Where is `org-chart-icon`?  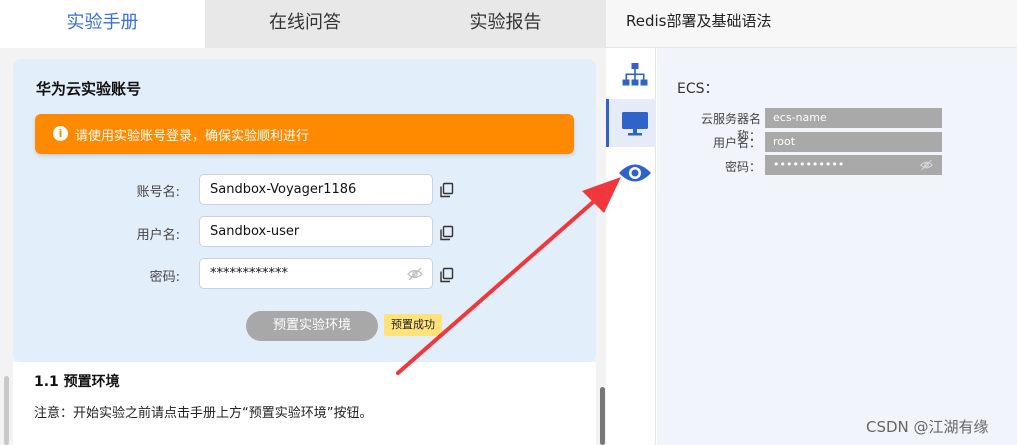
org-chart-icon is located at coordinates (635, 75).